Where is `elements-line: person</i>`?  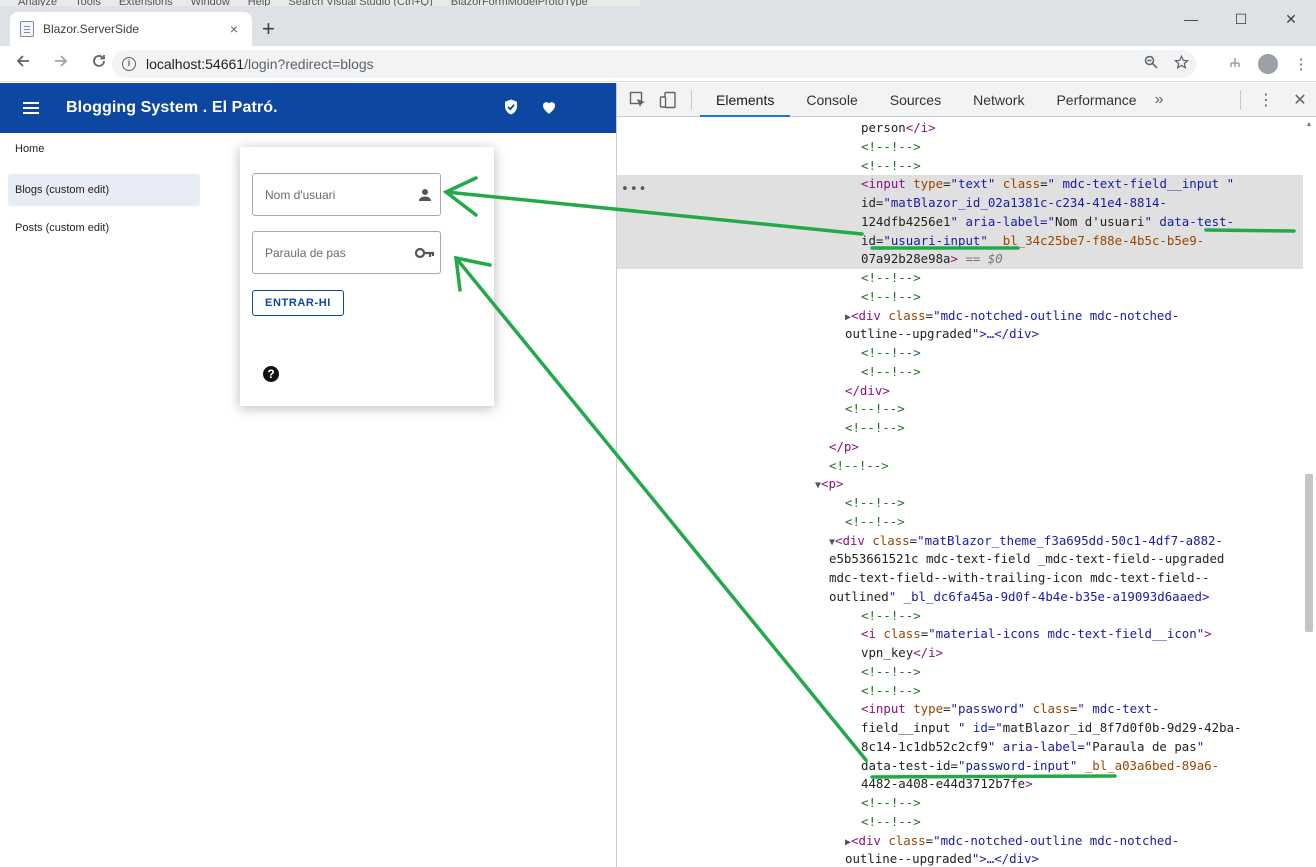 elements-line: person</i> is located at coordinates (960, 128).